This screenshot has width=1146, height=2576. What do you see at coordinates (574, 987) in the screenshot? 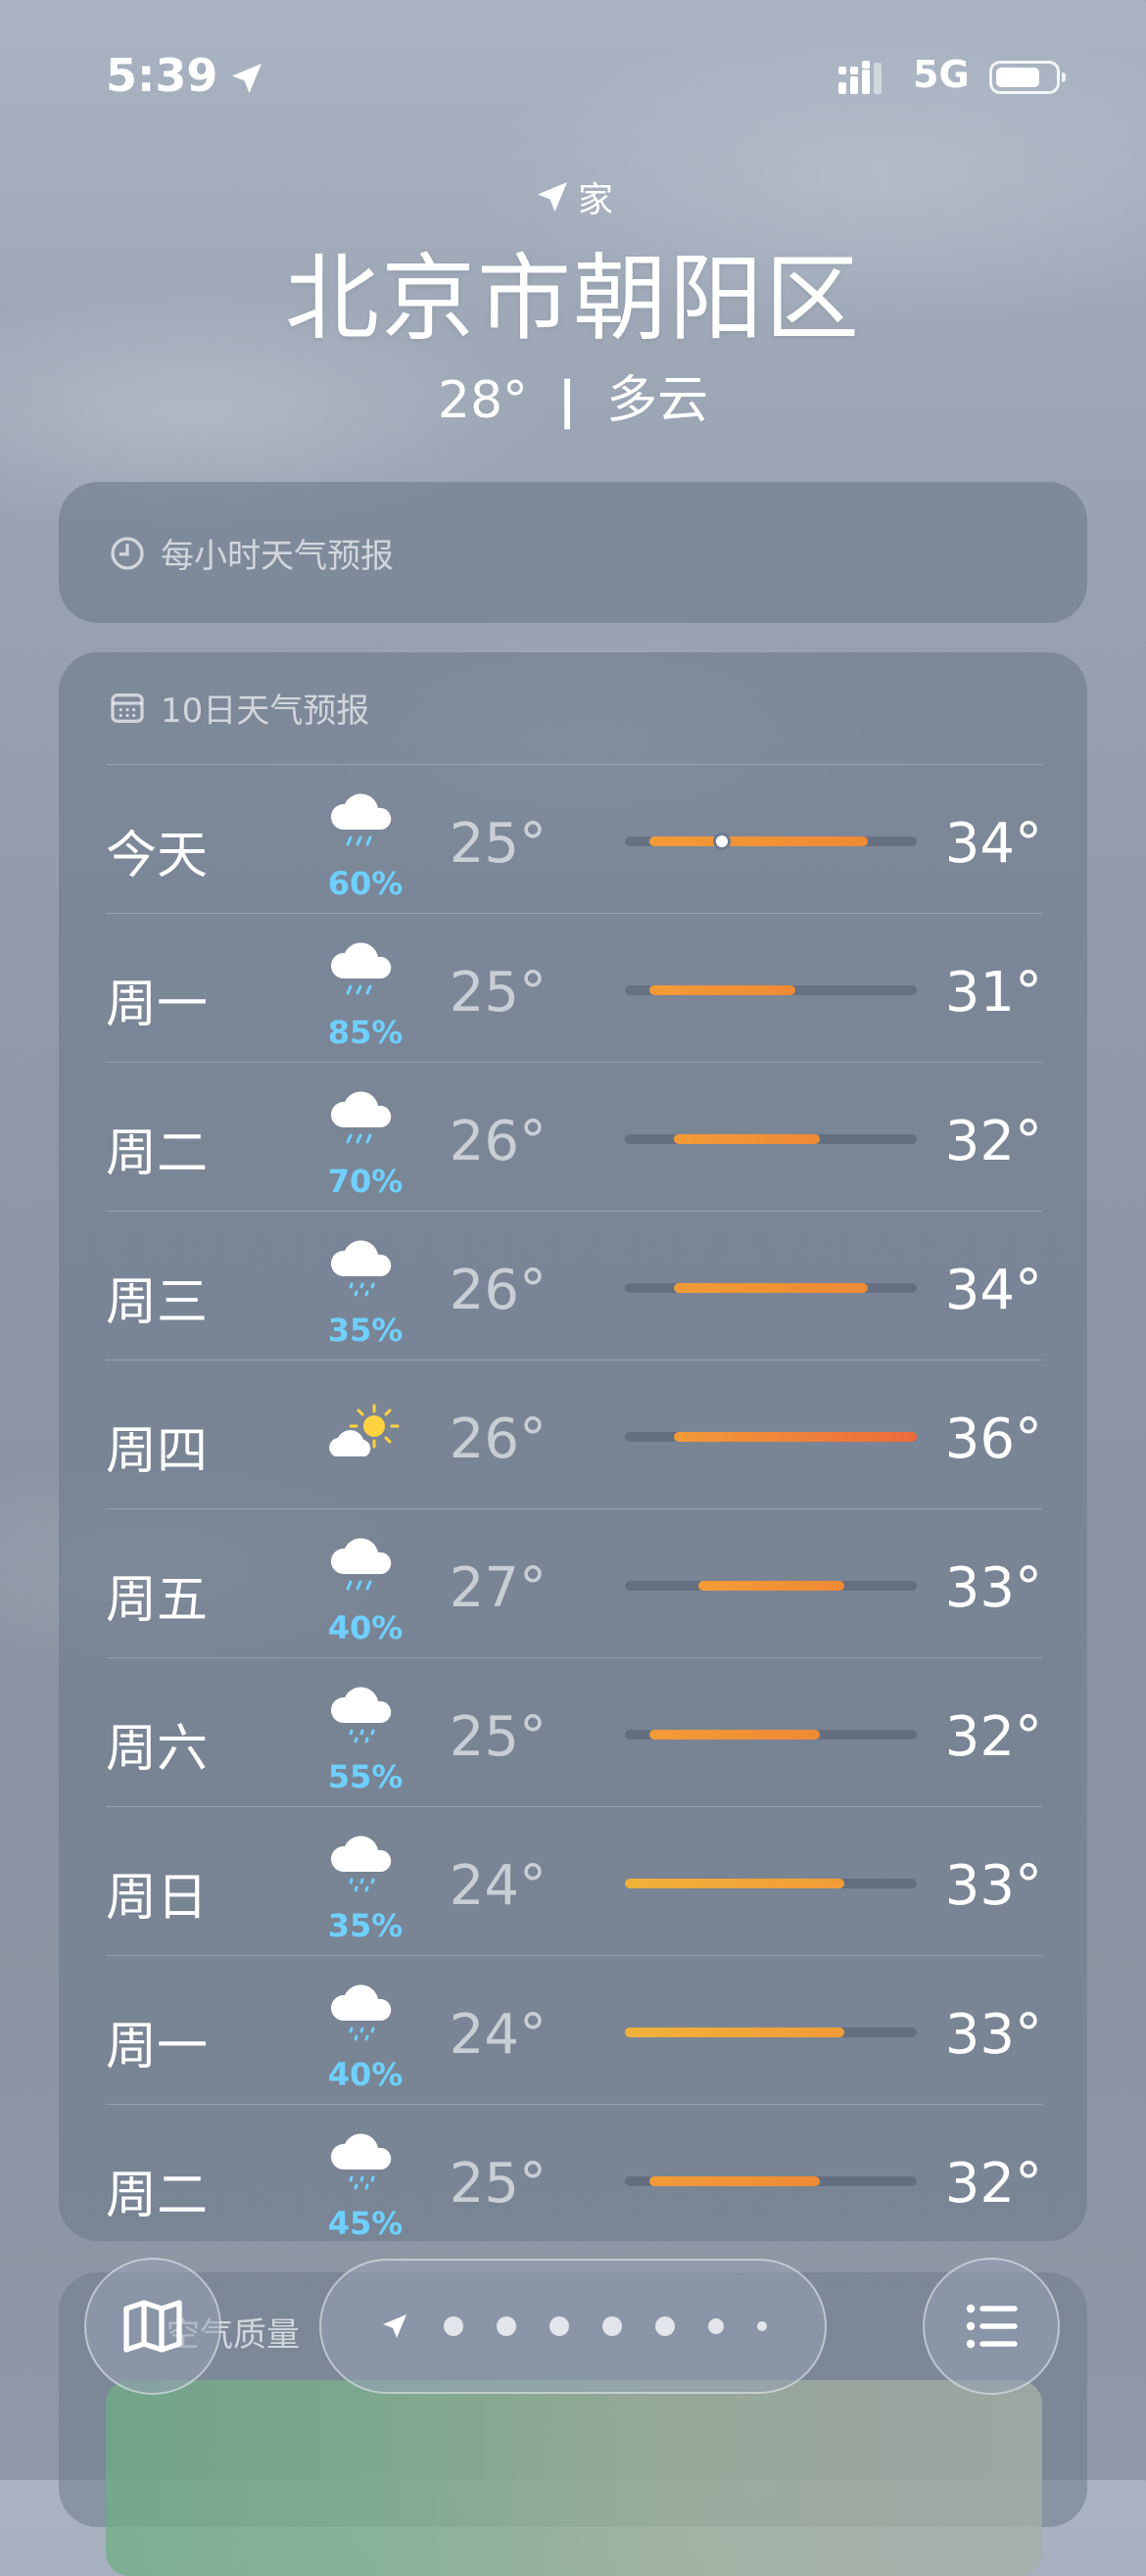
I see `forecast-row: 周一 85% 25° 31°` at bounding box center [574, 987].